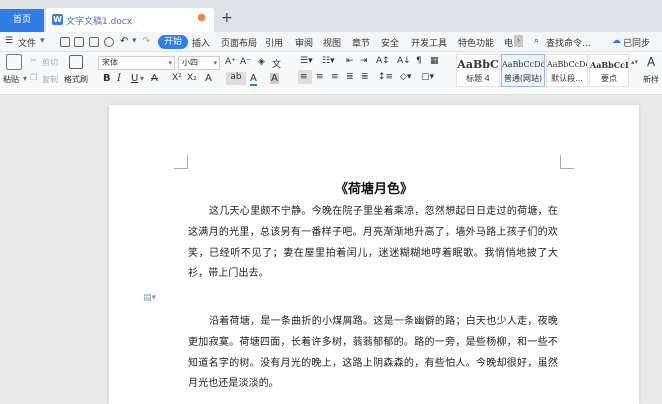 The width and height of the screenshot is (662, 404). I want to click on underline-dropdown-icon: ▾, so click(142, 78).